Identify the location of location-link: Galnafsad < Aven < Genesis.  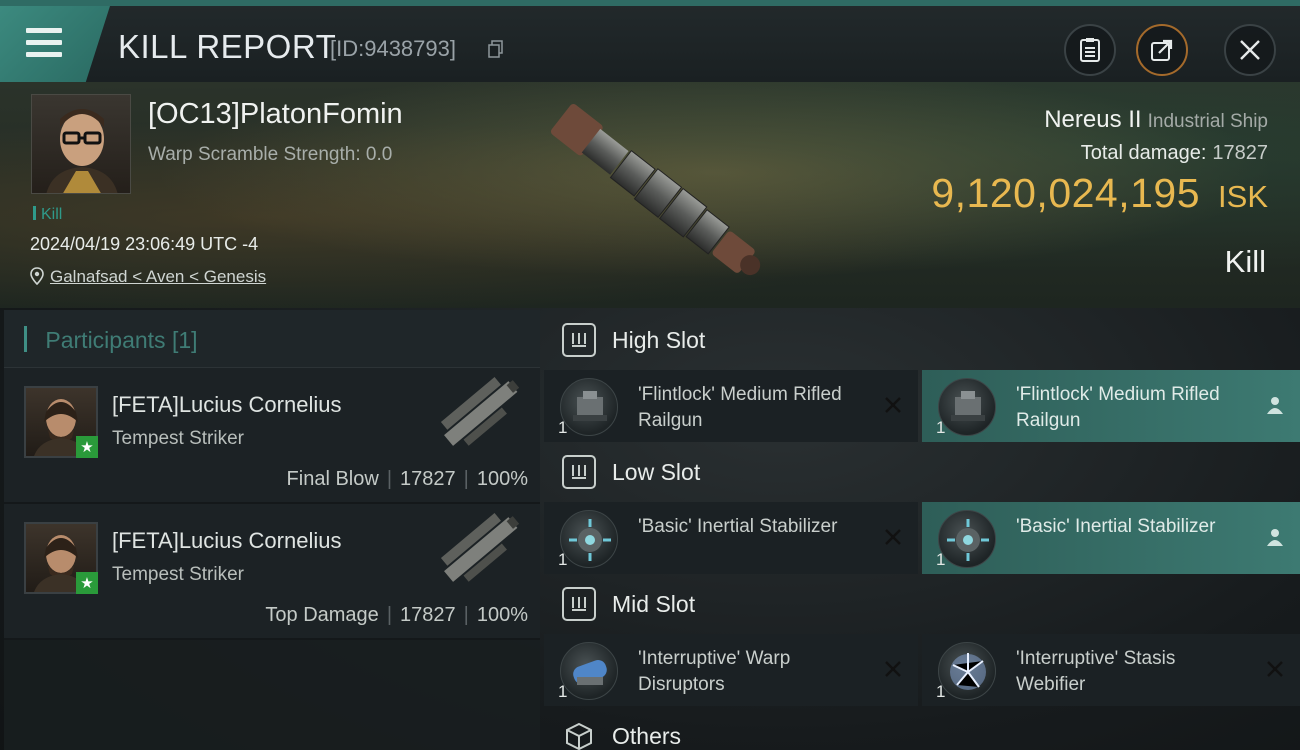
(158, 276).